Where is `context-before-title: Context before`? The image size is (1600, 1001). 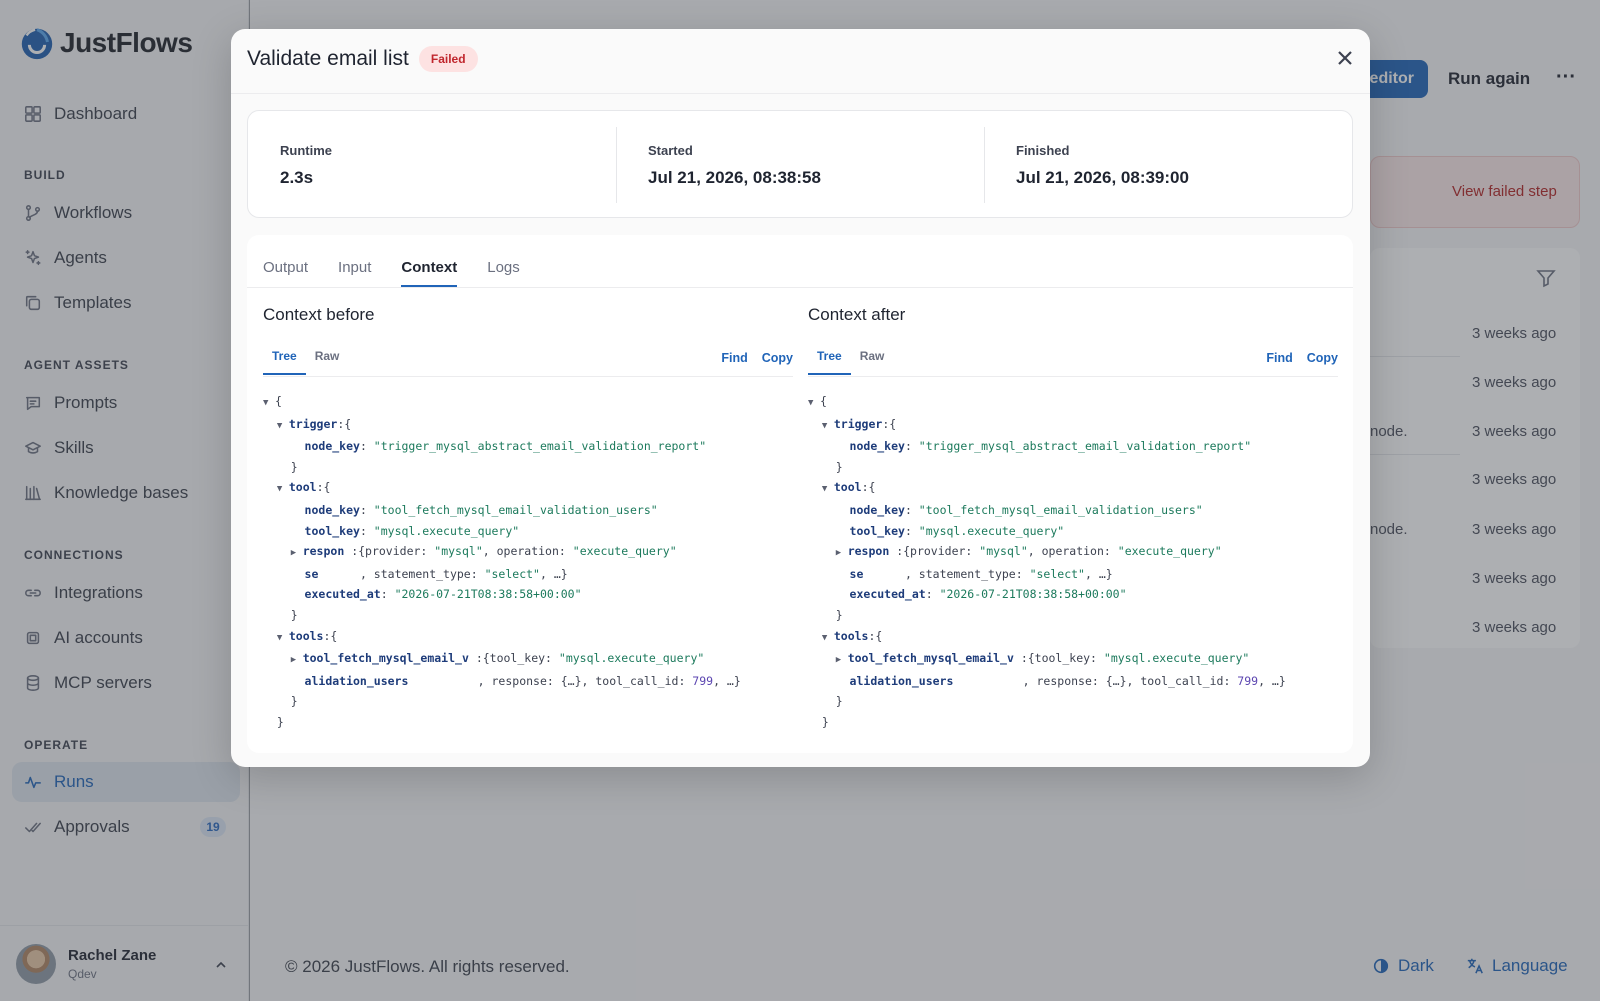
context-before-title: Context before is located at coordinates (319, 314).